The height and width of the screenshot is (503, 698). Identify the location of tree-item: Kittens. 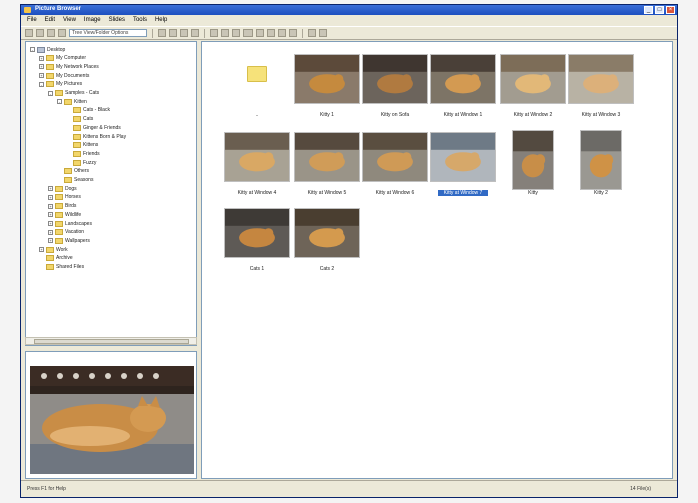
(82, 145).